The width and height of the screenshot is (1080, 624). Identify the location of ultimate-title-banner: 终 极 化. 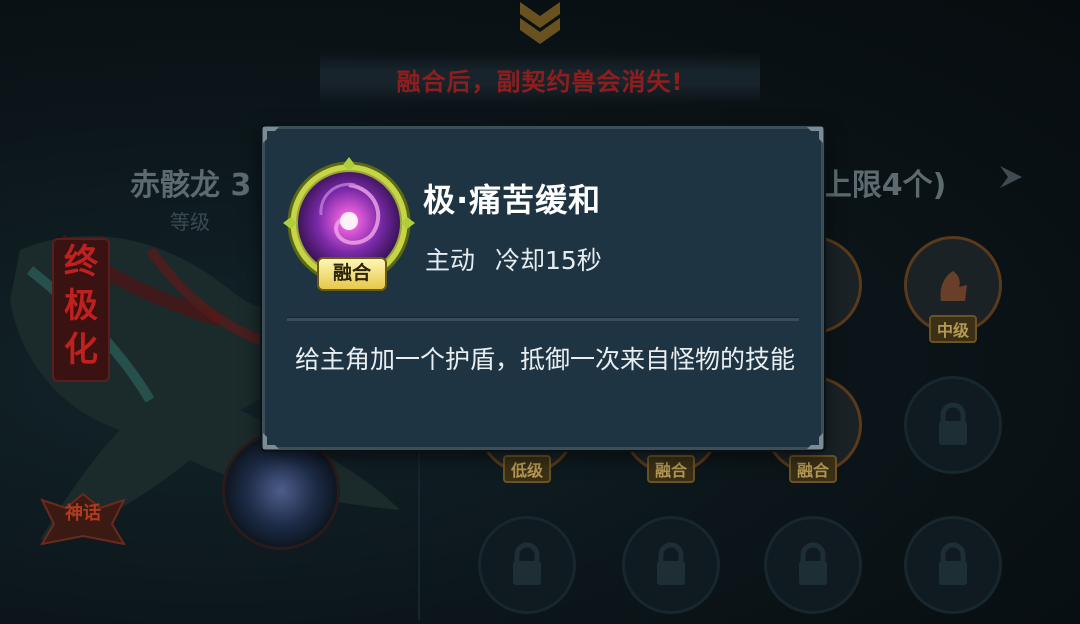
(81, 310).